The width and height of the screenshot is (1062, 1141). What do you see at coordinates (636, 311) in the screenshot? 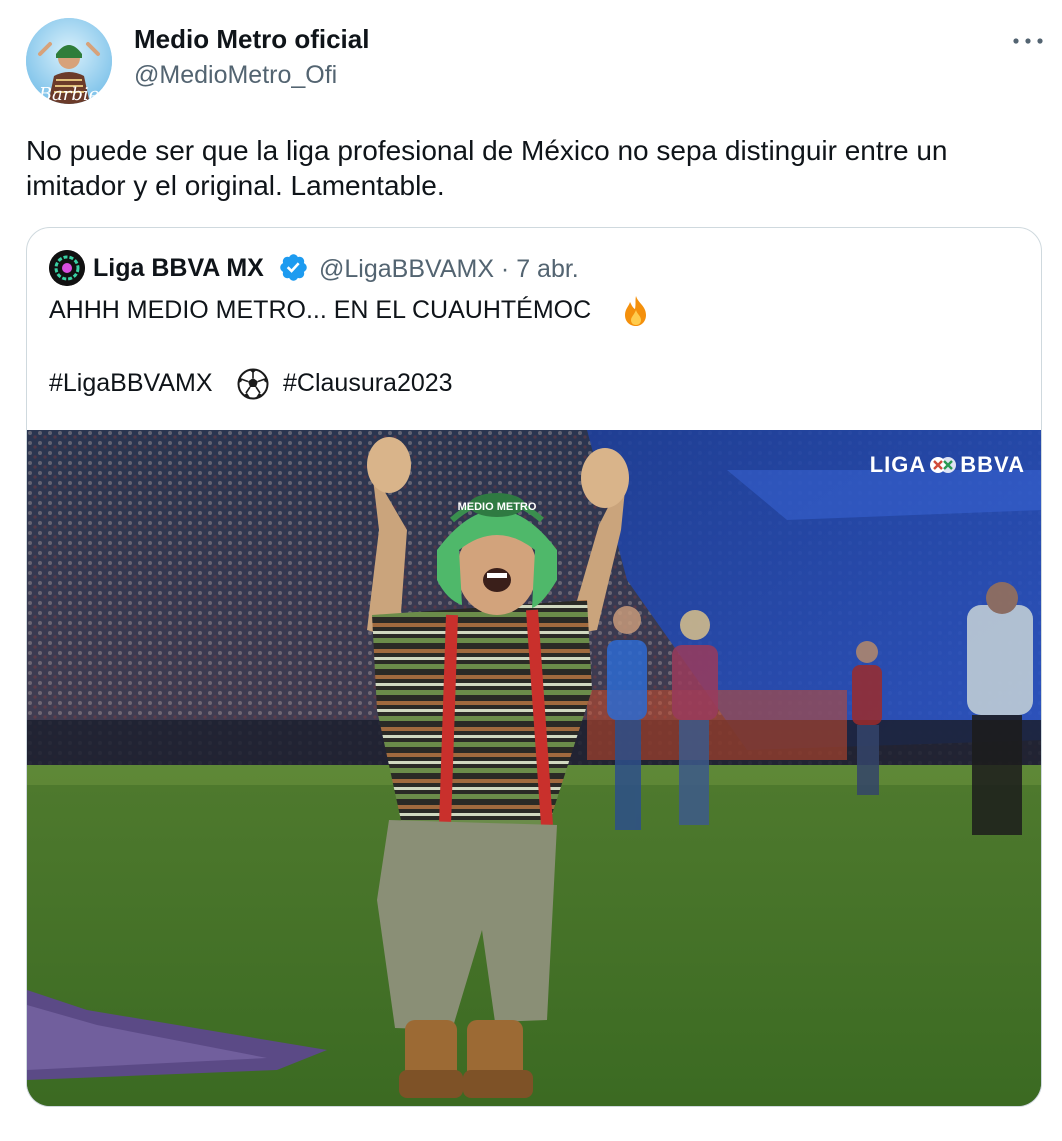
I see `fire-icon` at bounding box center [636, 311].